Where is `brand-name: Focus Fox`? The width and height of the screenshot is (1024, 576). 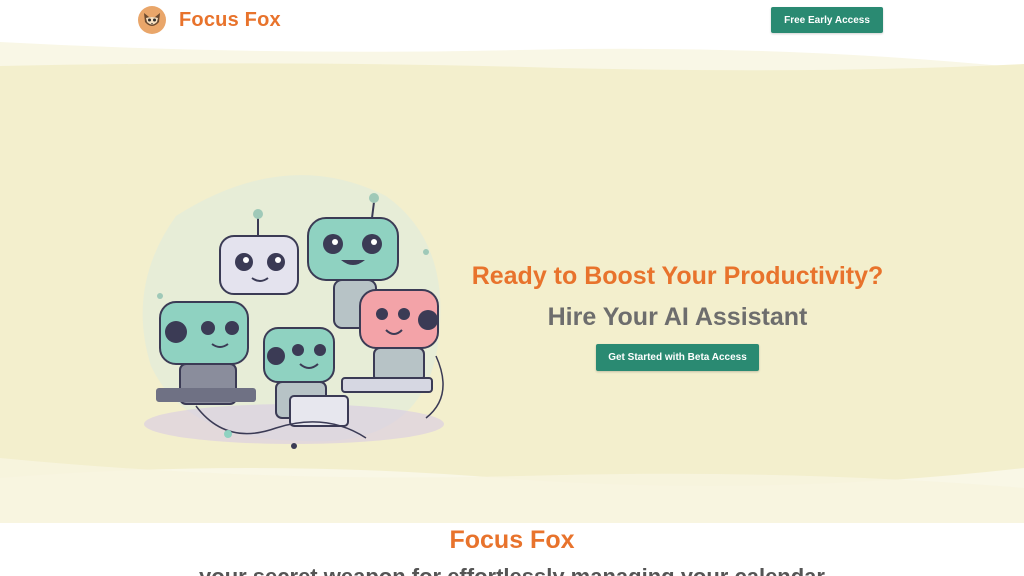 brand-name: Focus Fox is located at coordinates (230, 19).